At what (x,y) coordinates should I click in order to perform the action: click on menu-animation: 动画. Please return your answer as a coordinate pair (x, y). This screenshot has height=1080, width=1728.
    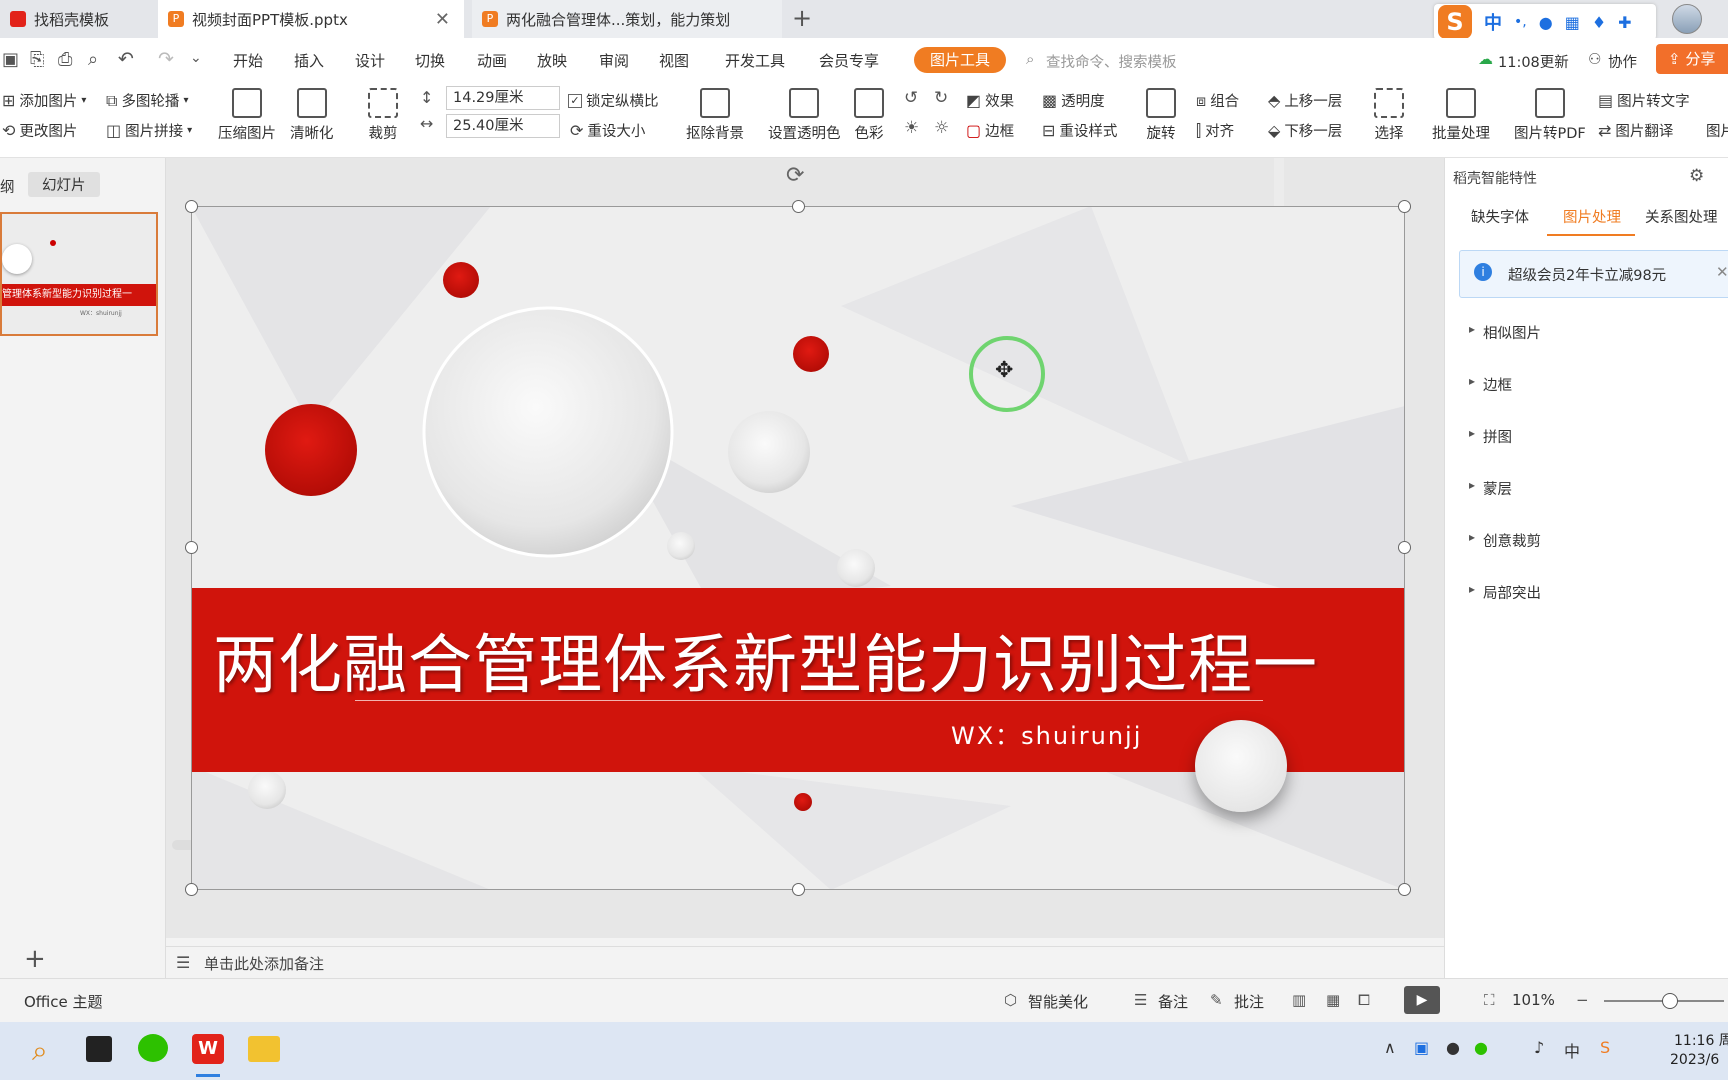
    Looking at the image, I should click on (492, 60).